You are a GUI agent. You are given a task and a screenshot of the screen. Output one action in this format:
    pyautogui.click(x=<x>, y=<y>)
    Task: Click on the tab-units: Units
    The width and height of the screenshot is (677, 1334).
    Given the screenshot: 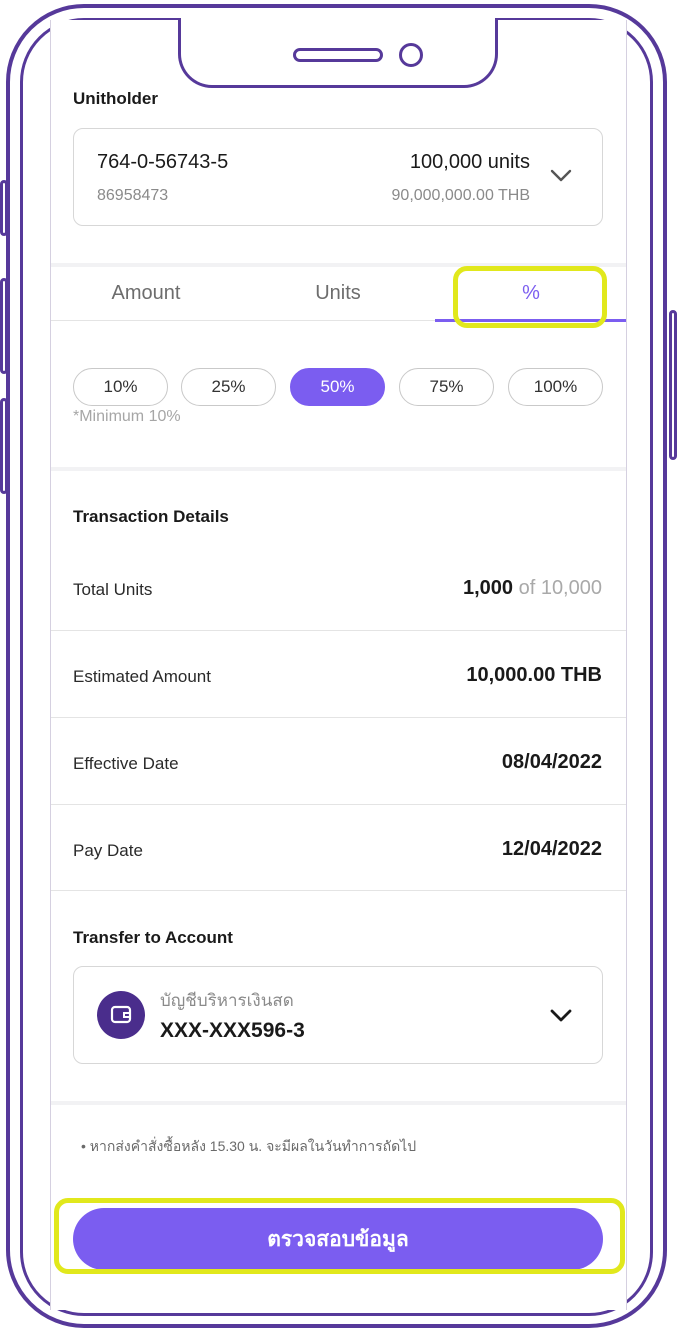 What is the action you would take?
    pyautogui.click(x=338, y=293)
    